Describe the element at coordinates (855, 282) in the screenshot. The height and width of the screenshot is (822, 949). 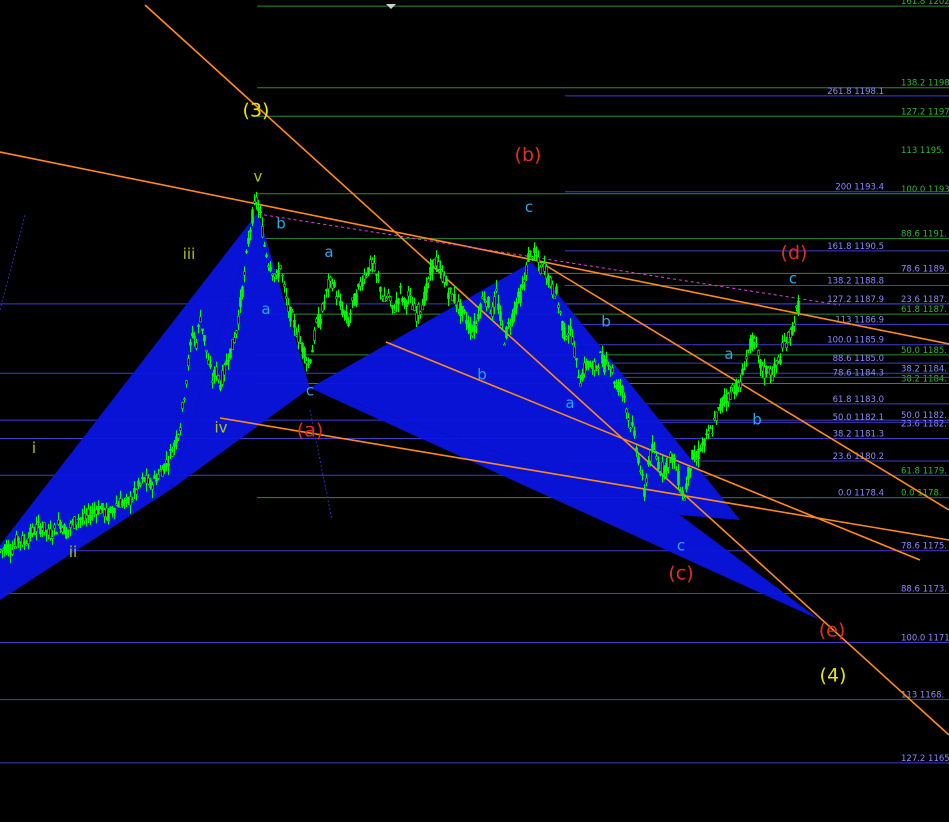
I see `fib-mid-label: 138.2 1188.8` at that location.